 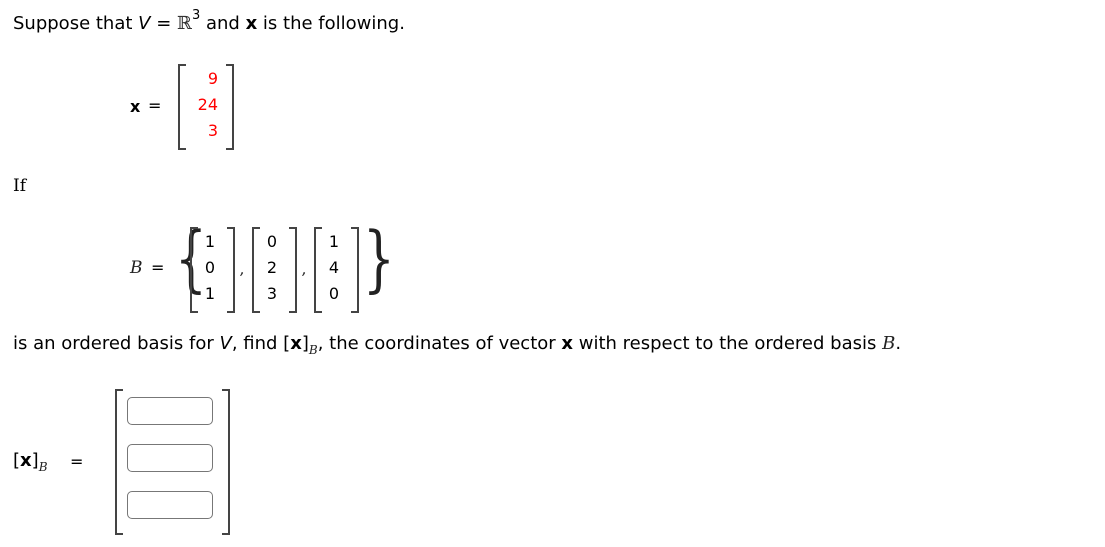 I want to click on basis-symbol: B, so click(x=889, y=343).